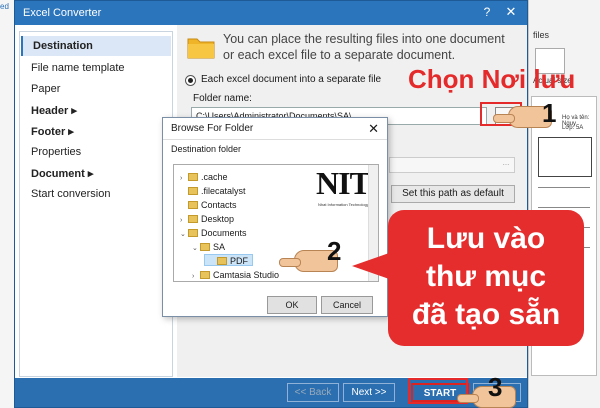 The height and width of the screenshot is (408, 600). Describe the element at coordinates (343, 204) in the screenshot. I see `nit-logo-subtext: Nhat Information Technology` at that location.